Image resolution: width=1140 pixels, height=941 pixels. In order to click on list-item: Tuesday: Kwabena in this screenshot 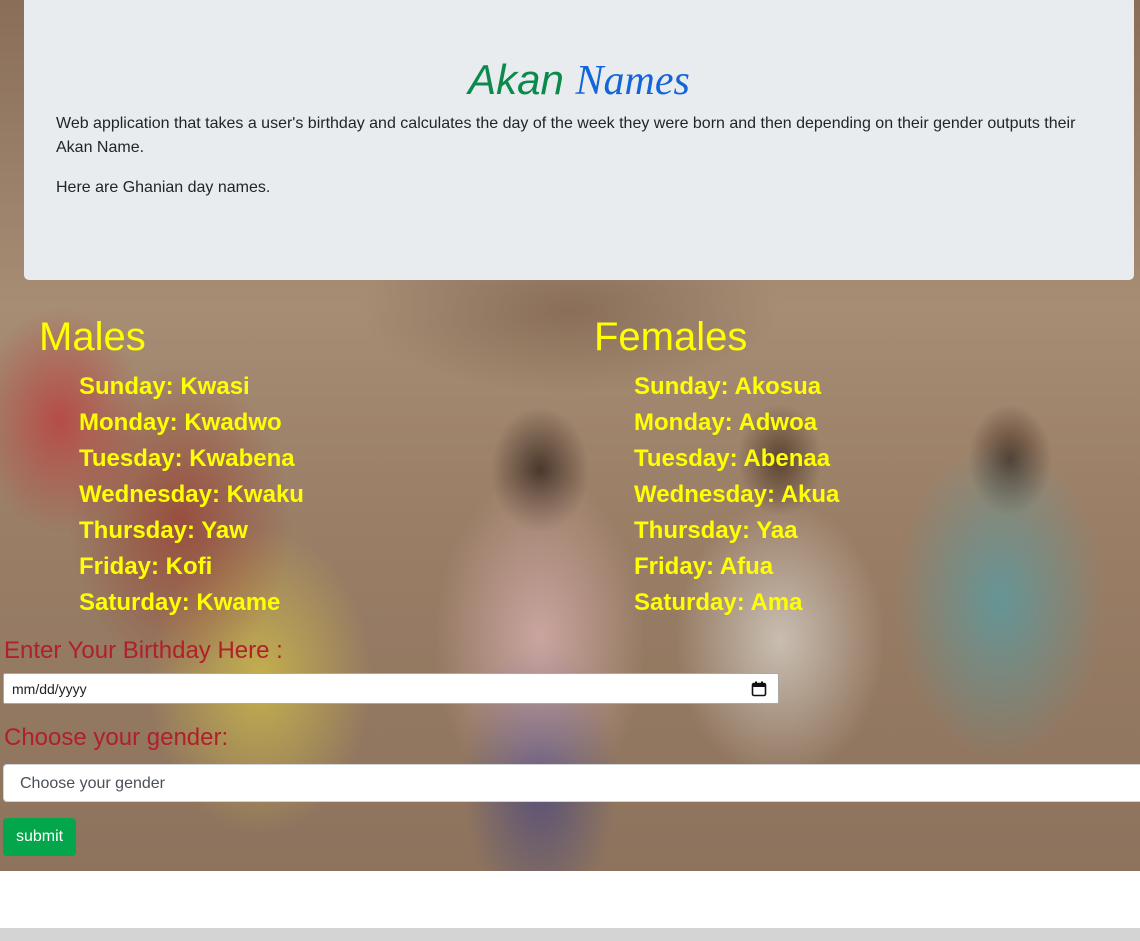, I will do `click(187, 458)`.